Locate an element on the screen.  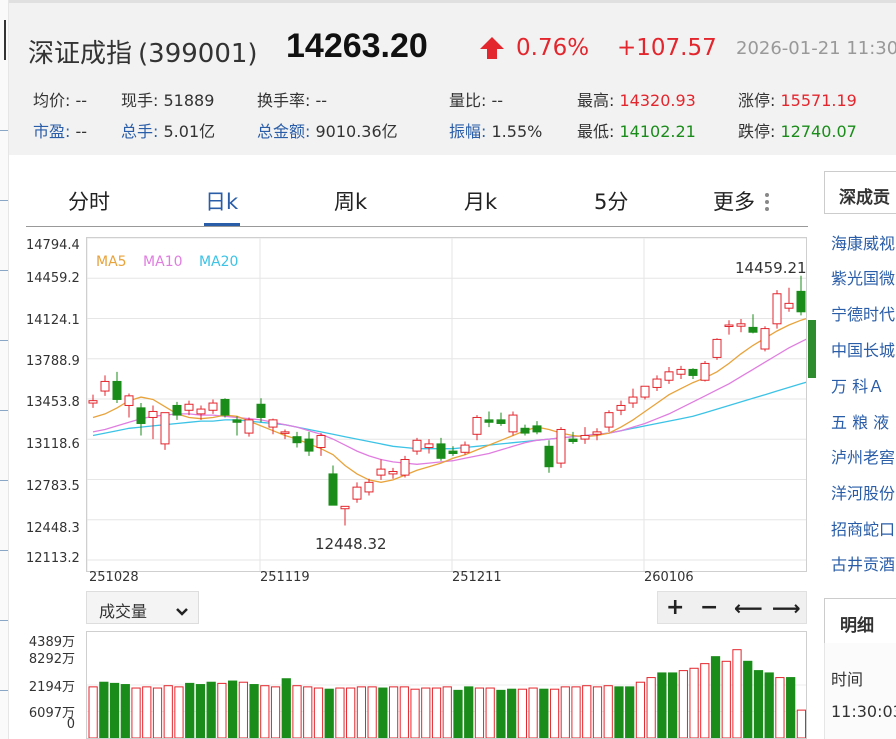
volume-svg is located at coordinates (447, 694).